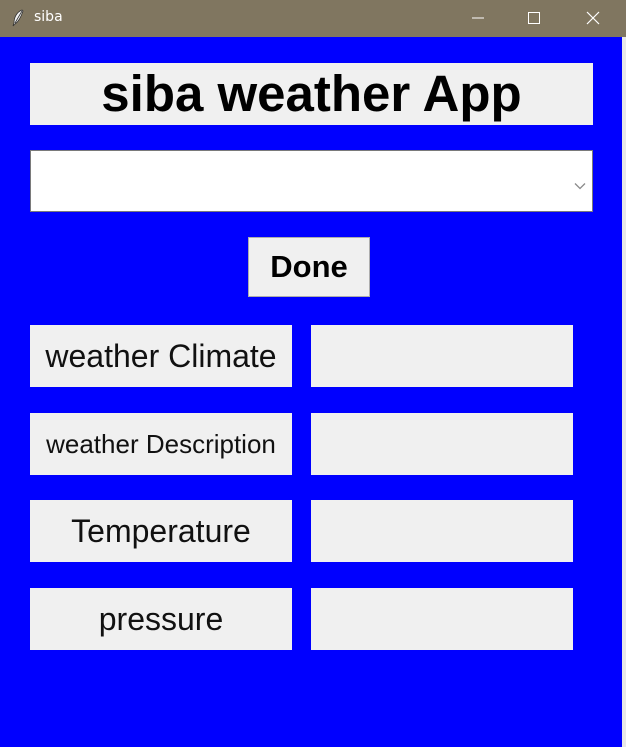  Describe the element at coordinates (161, 531) in the screenshot. I see `temperature-label: Temperature` at that location.